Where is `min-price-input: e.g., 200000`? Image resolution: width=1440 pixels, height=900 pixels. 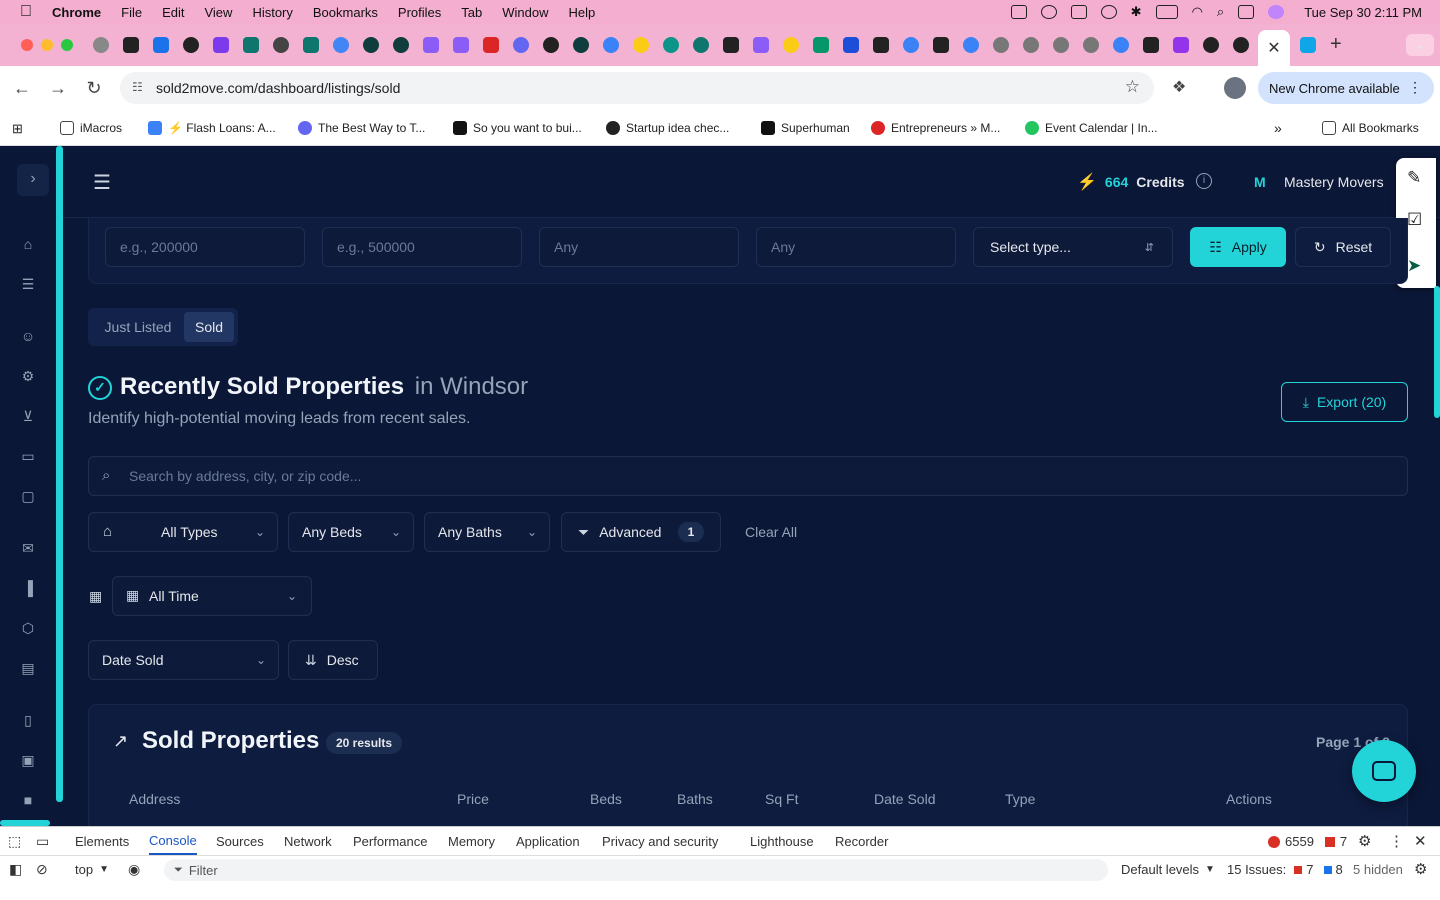 min-price-input: e.g., 200000 is located at coordinates (205, 247).